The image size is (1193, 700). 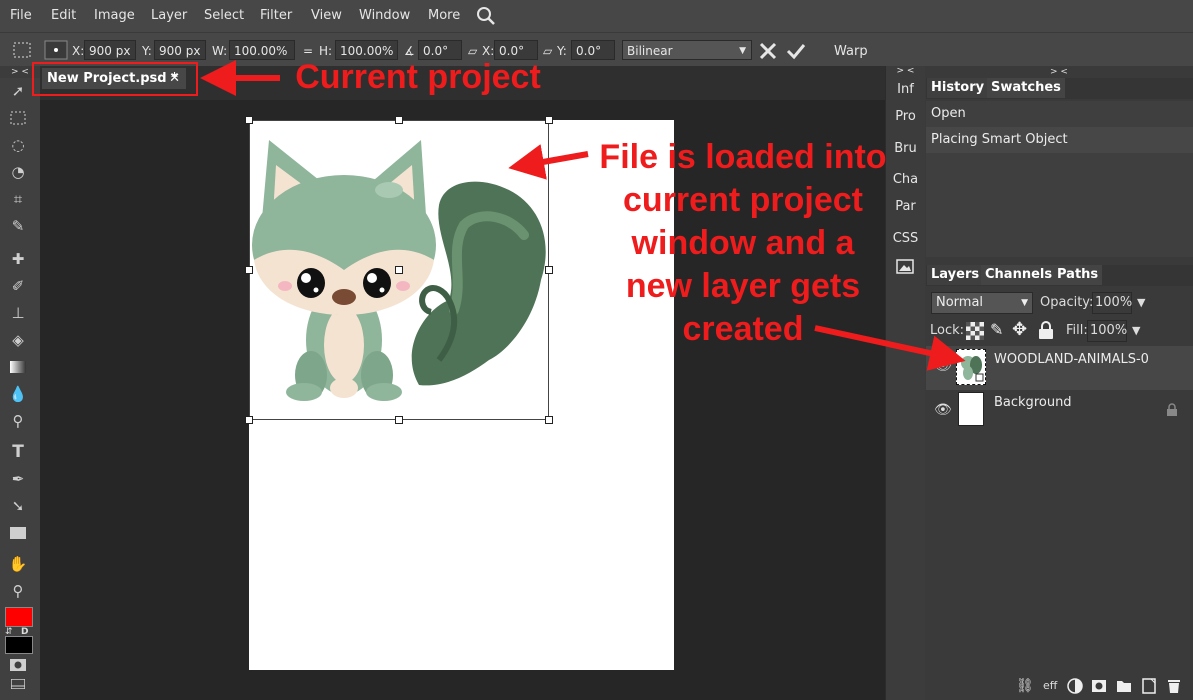 What do you see at coordinates (905, 71) in the screenshot?
I see `mini-panel-collapse: > <` at bounding box center [905, 71].